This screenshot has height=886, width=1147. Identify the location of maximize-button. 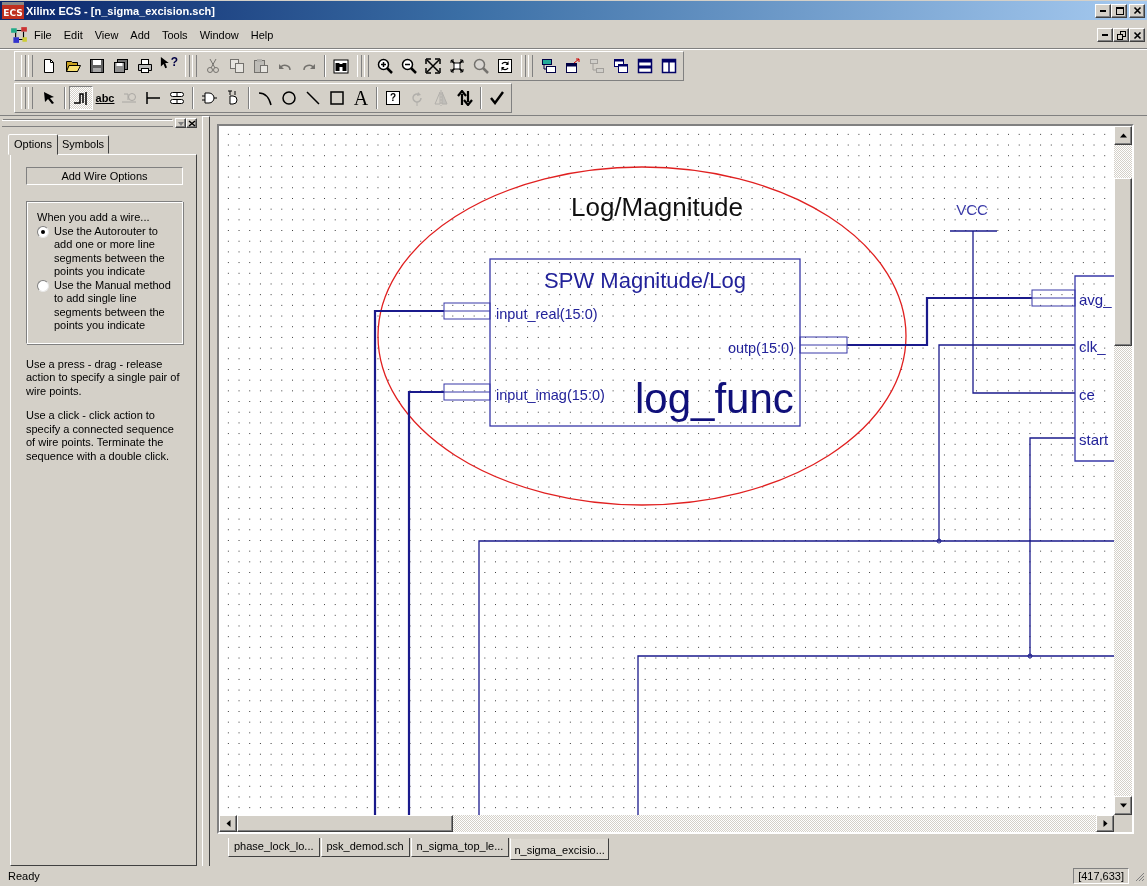
(1119, 10).